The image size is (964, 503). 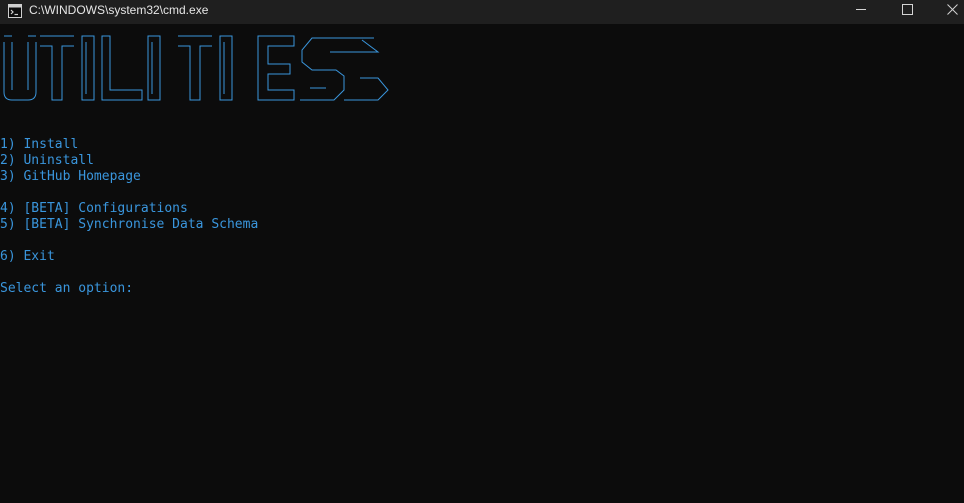 What do you see at coordinates (47, 160) in the screenshot?
I see `menu-item-uninstall: 2) Uninstall` at bounding box center [47, 160].